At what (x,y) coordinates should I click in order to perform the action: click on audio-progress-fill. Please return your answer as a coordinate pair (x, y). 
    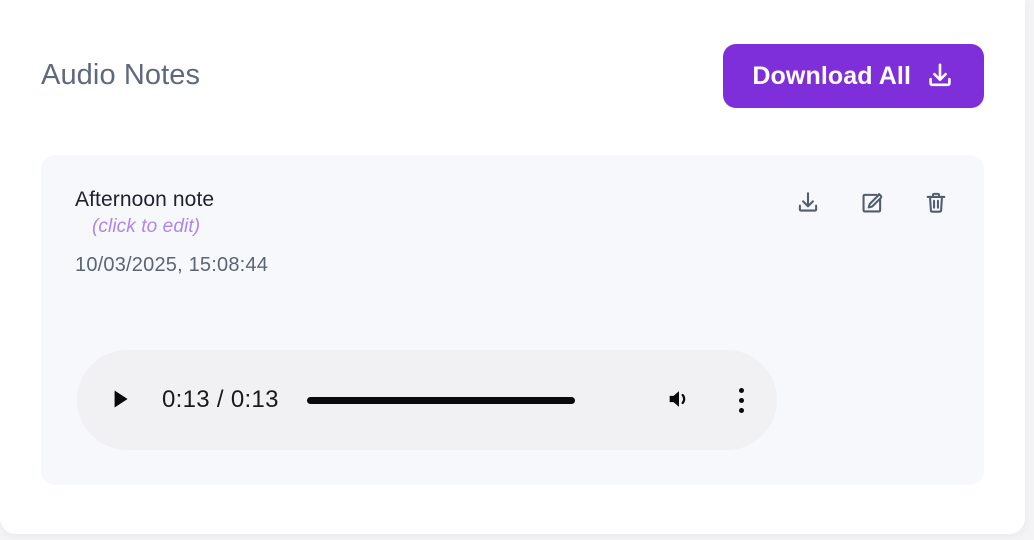
    Looking at the image, I should click on (440, 400).